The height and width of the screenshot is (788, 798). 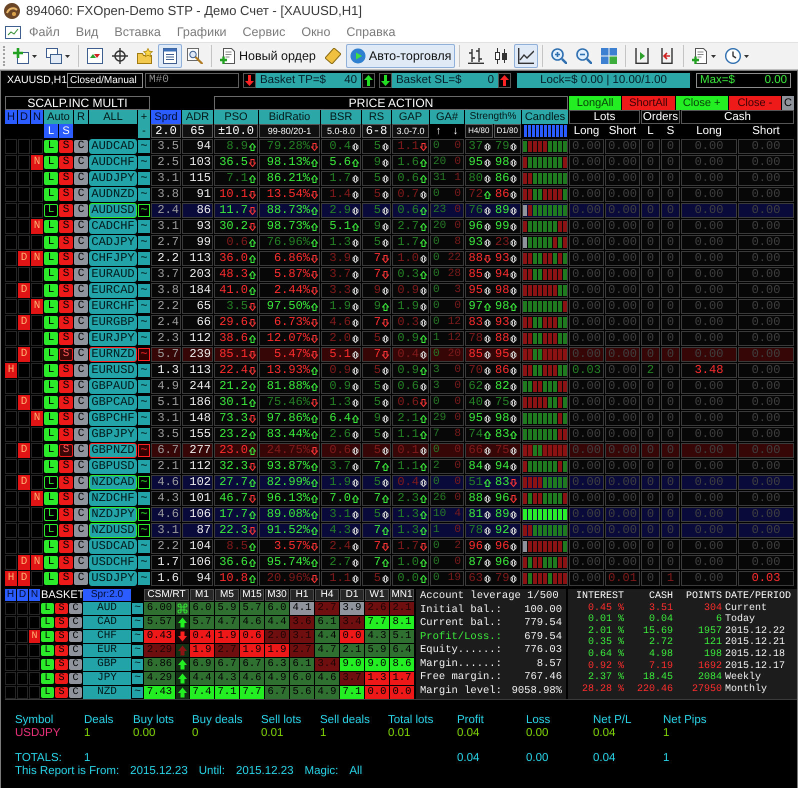 What do you see at coordinates (113, 450) in the screenshot?
I see `symbol-button: GBPNZD` at bounding box center [113, 450].